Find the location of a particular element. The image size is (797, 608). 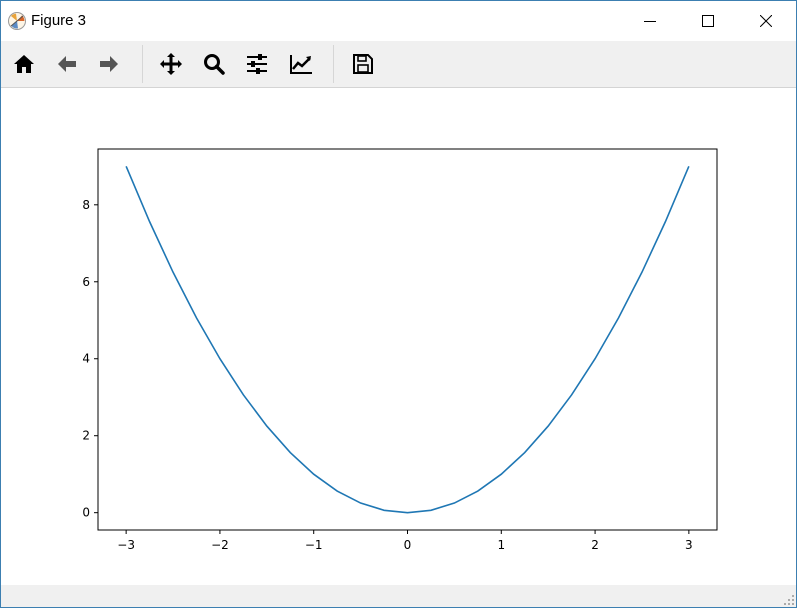

minimize-icon is located at coordinates (650, 21).